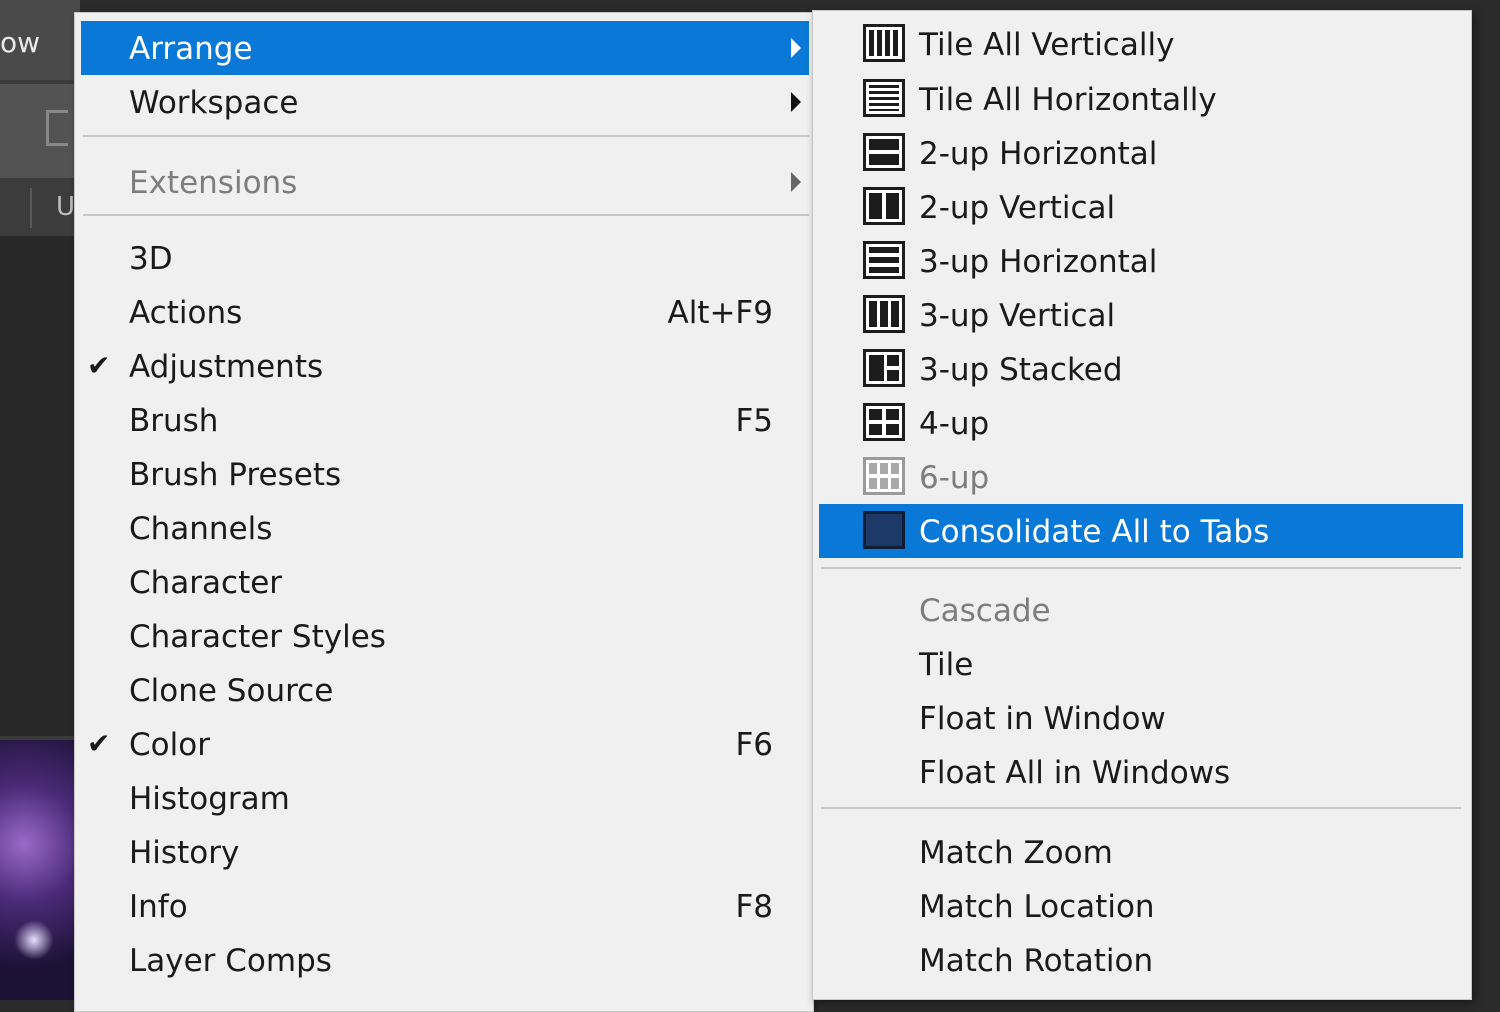  What do you see at coordinates (169, 745) in the screenshot?
I see `menu-item-label: Color` at bounding box center [169, 745].